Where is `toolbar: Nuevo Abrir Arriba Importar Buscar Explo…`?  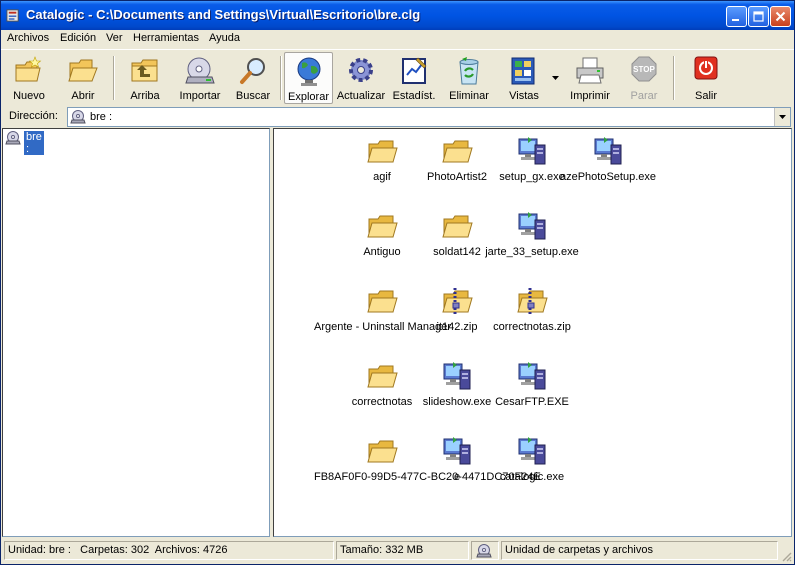 toolbar: Nuevo Abrir Arriba Importar Buscar Explo… is located at coordinates (397, 77).